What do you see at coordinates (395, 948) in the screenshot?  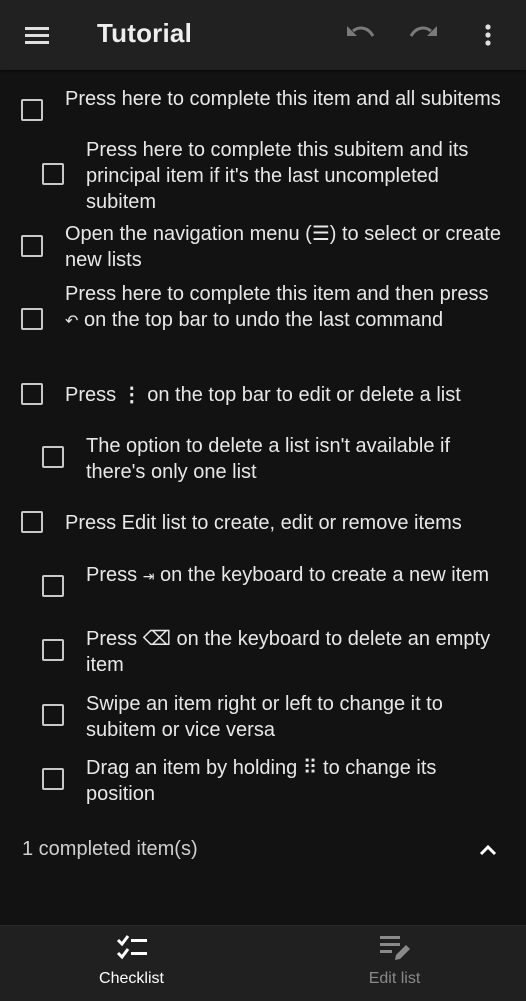 I see `edit-list-icon` at bounding box center [395, 948].